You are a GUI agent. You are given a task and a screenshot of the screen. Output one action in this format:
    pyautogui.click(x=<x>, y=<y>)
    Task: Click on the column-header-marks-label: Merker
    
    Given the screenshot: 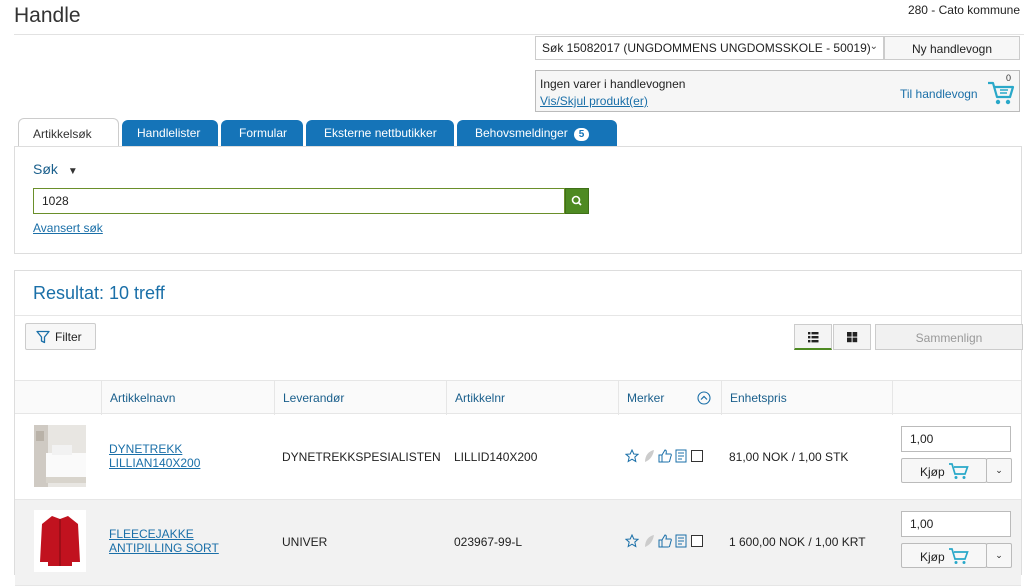 What is the action you would take?
    pyautogui.click(x=646, y=398)
    